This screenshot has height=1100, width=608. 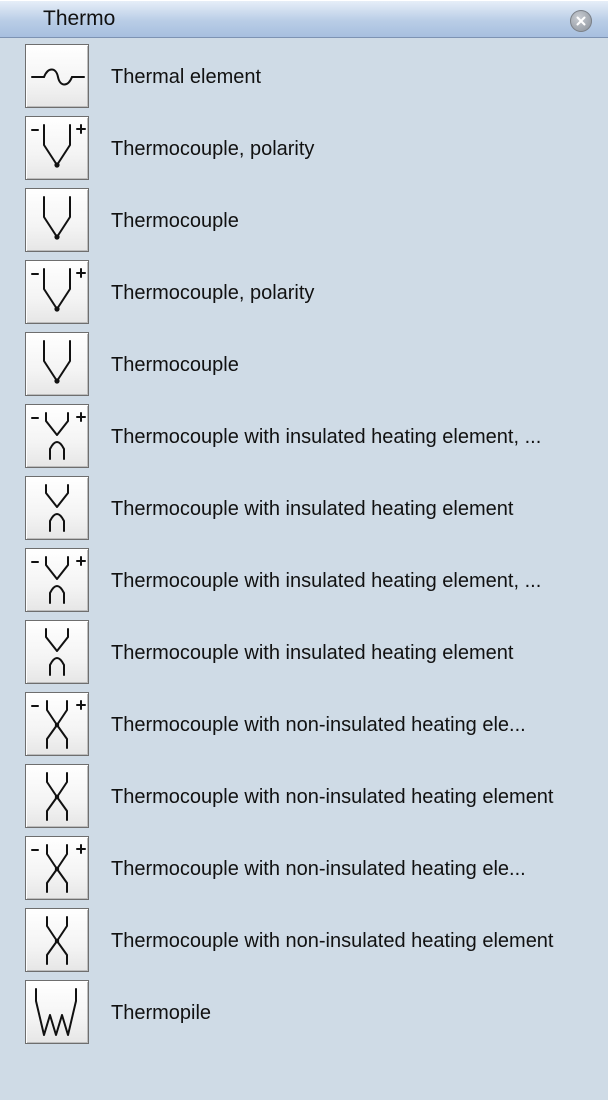 What do you see at coordinates (304, 19) in the screenshot?
I see `panel-header: Thermo` at bounding box center [304, 19].